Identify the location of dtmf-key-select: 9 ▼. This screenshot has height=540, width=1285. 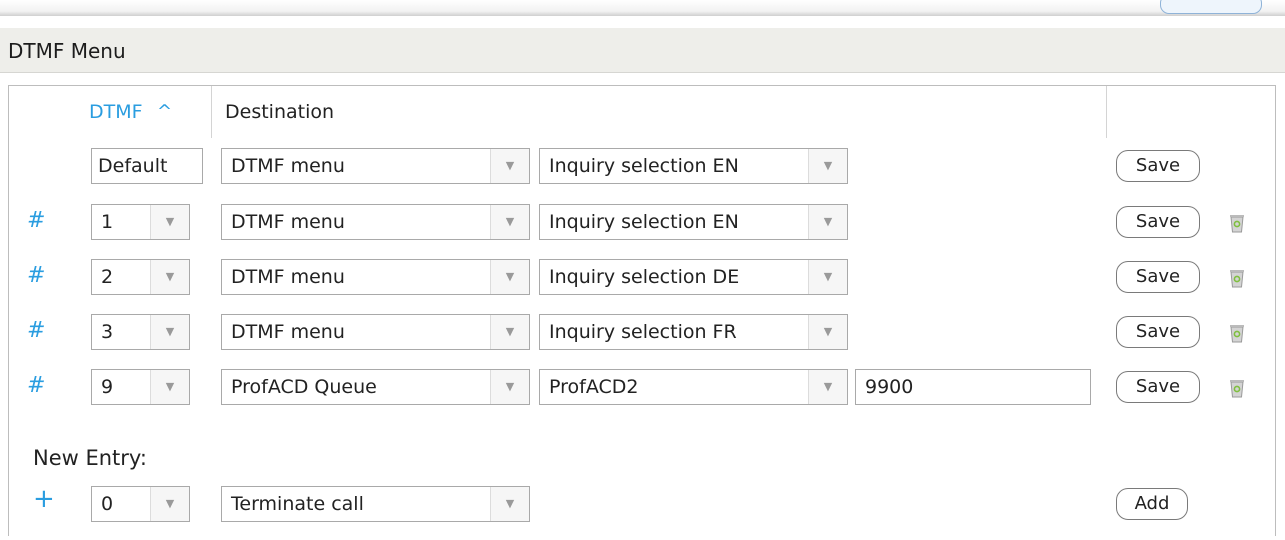
(140, 387).